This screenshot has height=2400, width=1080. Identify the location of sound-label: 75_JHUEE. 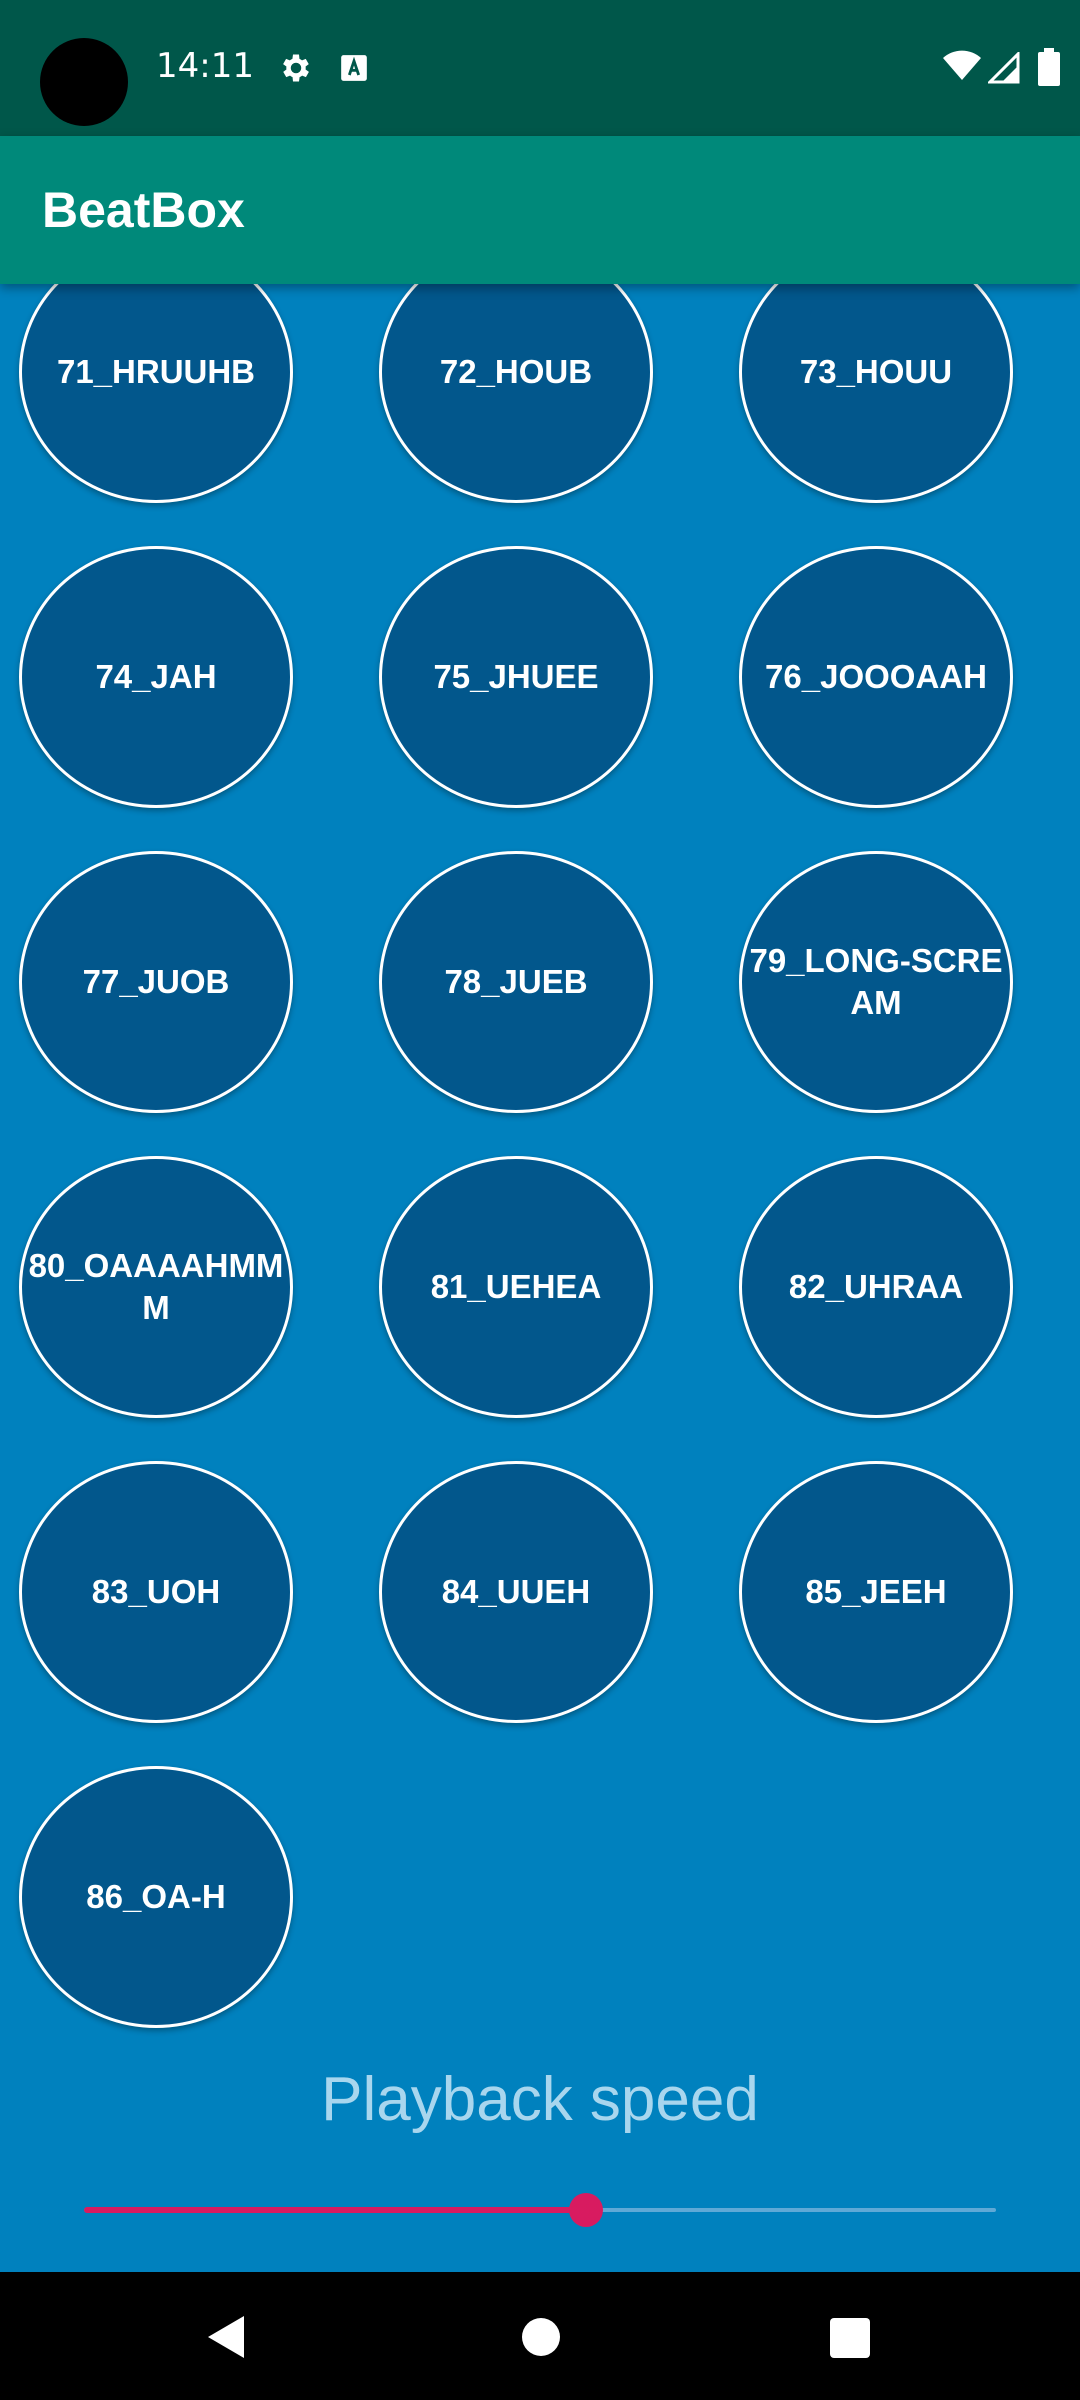
(516, 676).